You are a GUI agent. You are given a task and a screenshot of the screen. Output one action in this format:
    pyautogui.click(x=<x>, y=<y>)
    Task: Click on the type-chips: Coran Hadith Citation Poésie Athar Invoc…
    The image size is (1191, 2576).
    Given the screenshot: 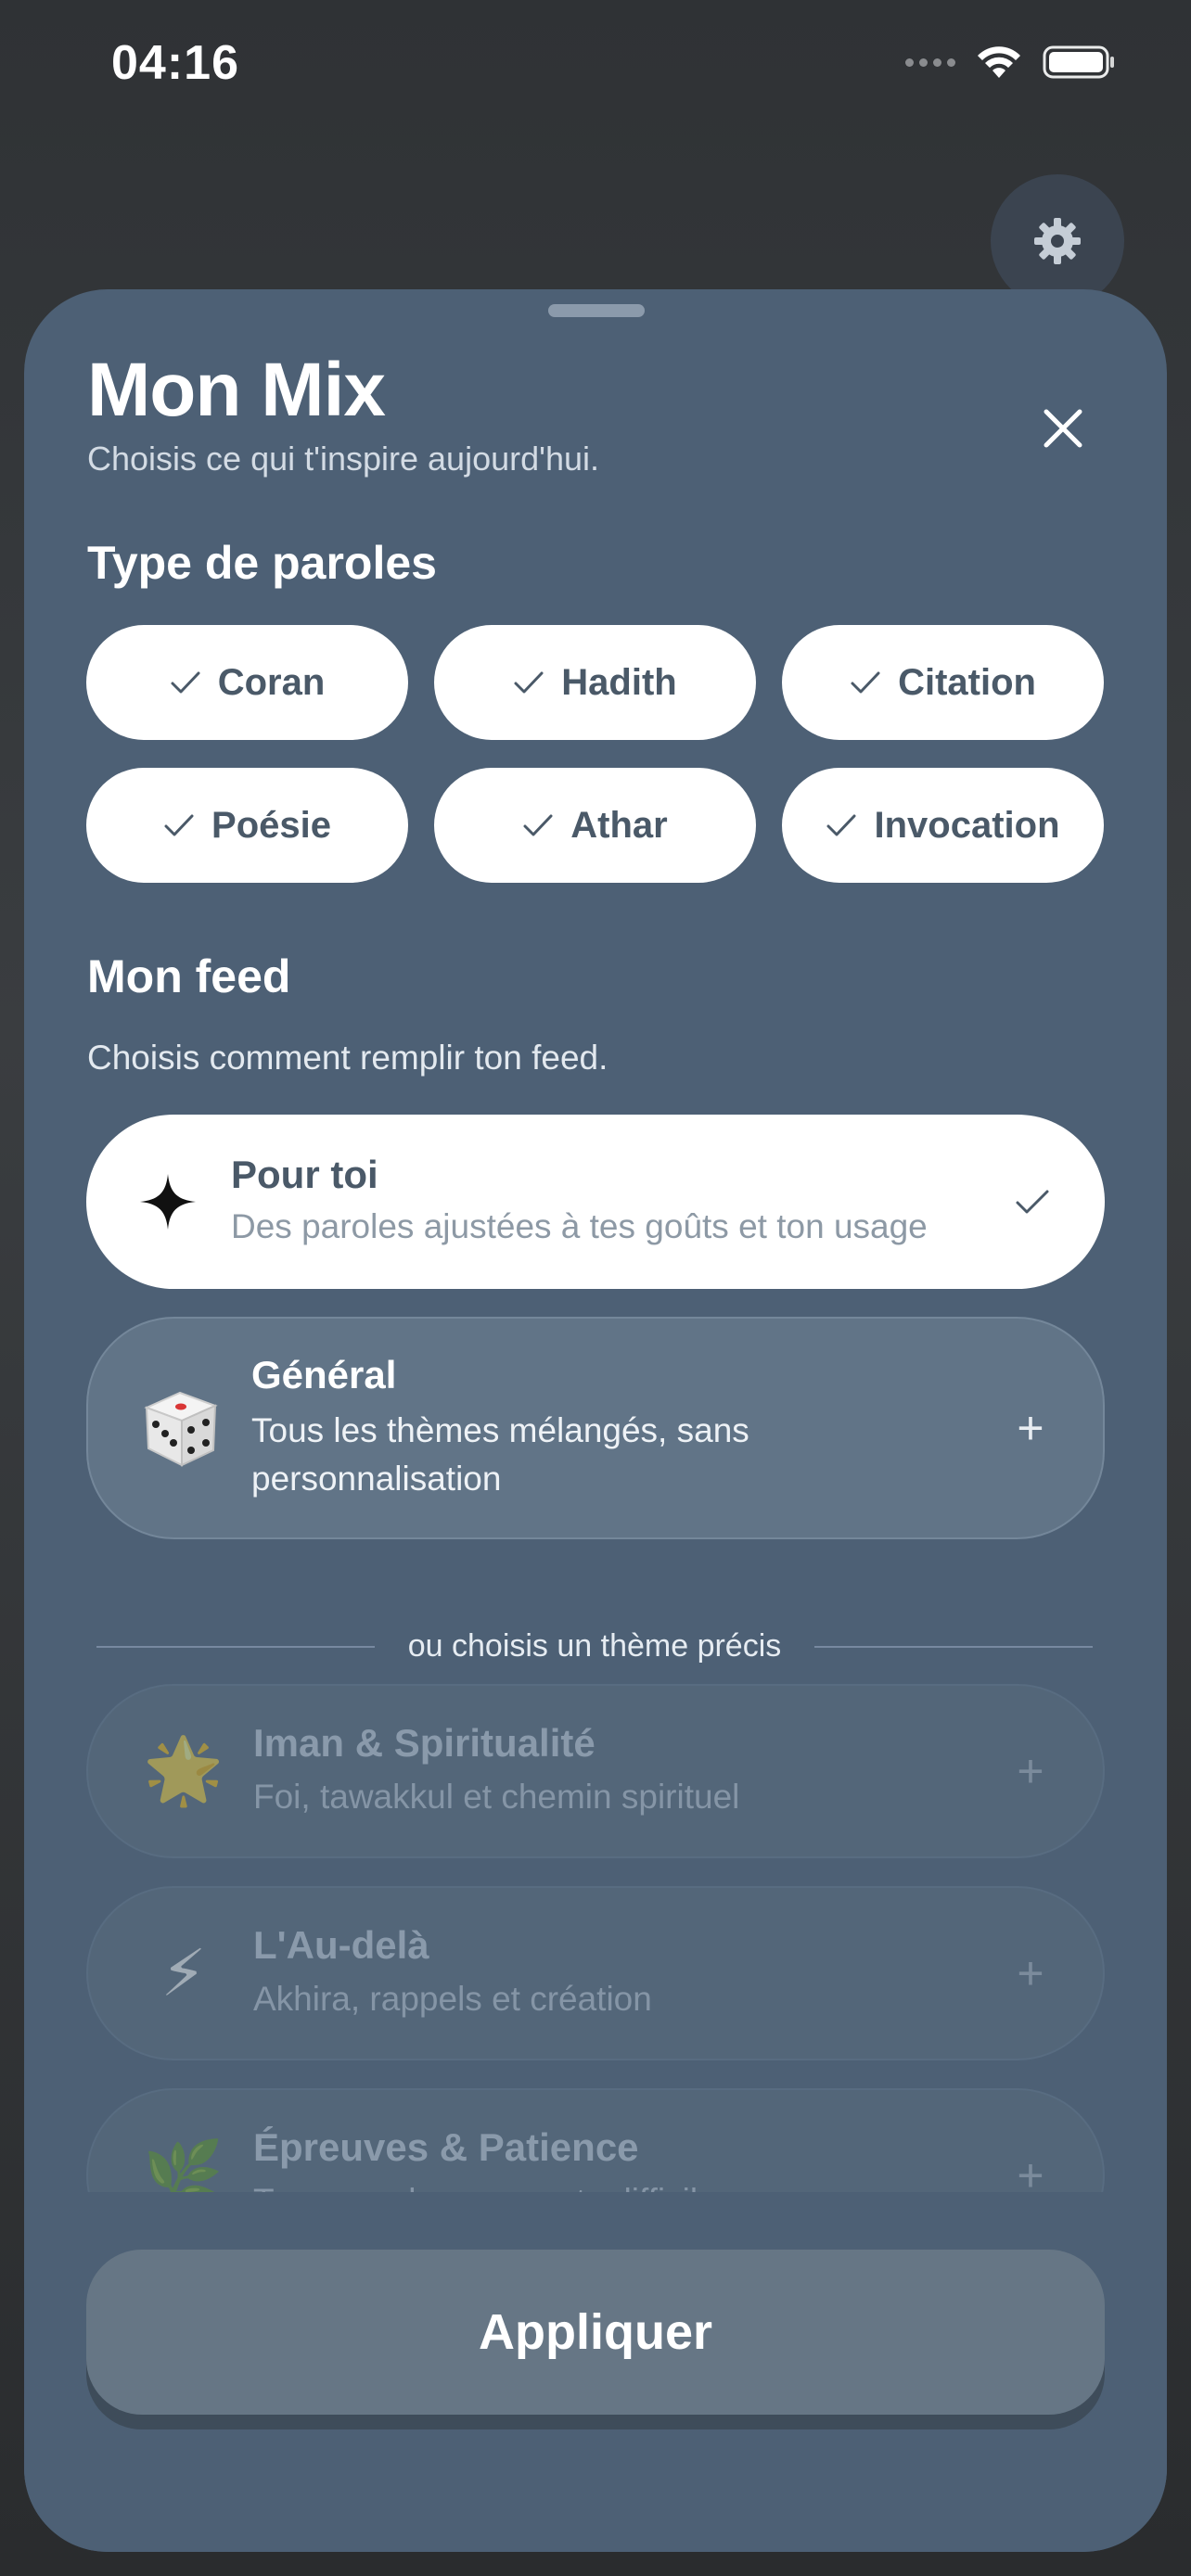 What is the action you would take?
    pyautogui.click(x=595, y=754)
    